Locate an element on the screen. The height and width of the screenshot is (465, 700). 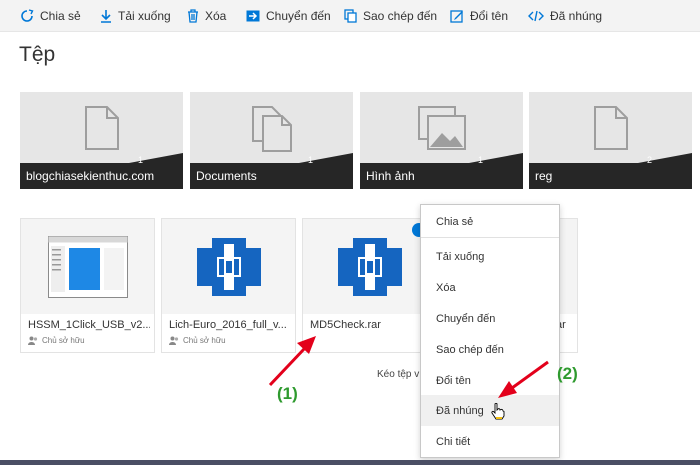
documents-icon is located at coordinates (271, 129).